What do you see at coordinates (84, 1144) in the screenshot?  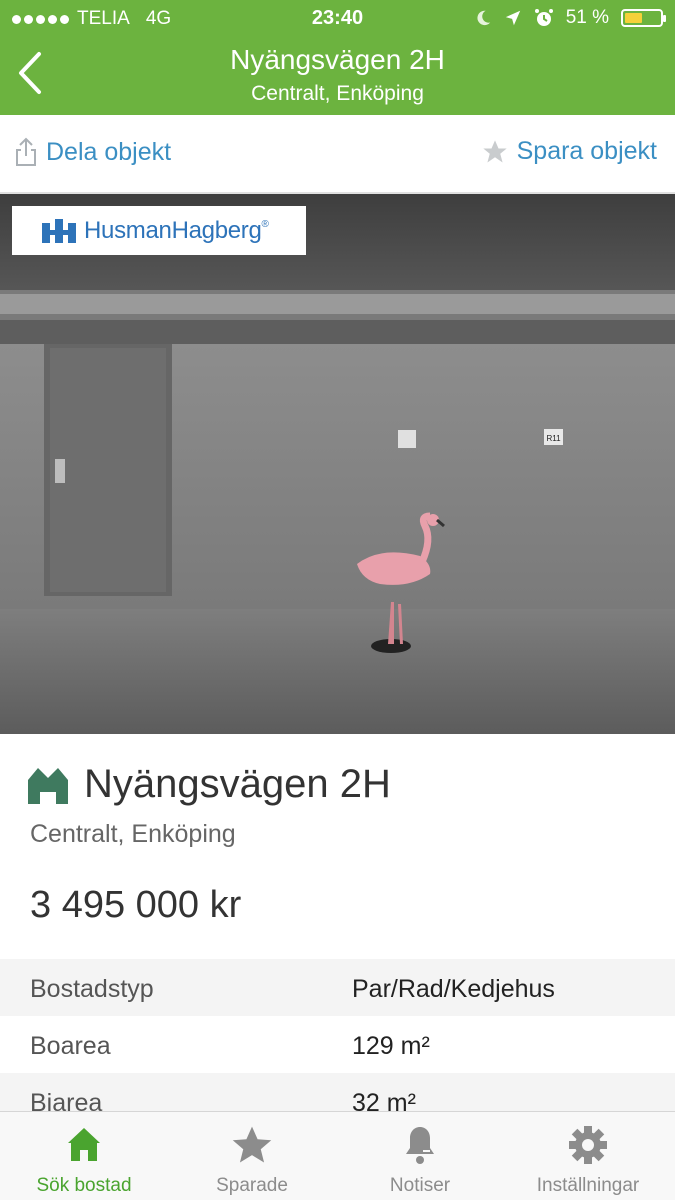 I see `home-icon` at bounding box center [84, 1144].